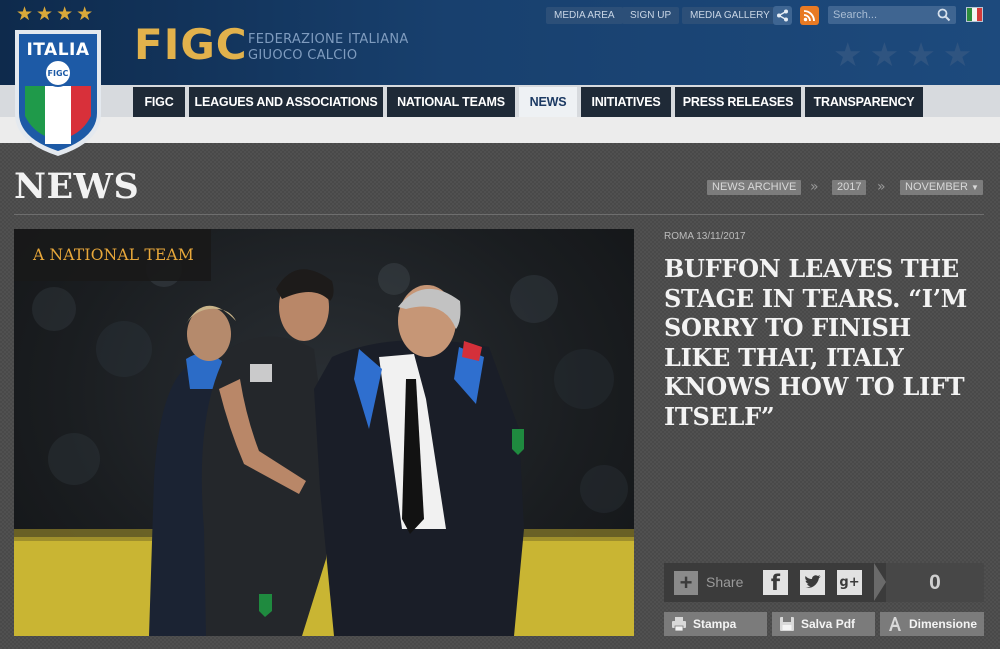 The width and height of the screenshot is (1000, 649). Describe the element at coordinates (935, 582) in the screenshot. I see `share-count: 0` at that location.